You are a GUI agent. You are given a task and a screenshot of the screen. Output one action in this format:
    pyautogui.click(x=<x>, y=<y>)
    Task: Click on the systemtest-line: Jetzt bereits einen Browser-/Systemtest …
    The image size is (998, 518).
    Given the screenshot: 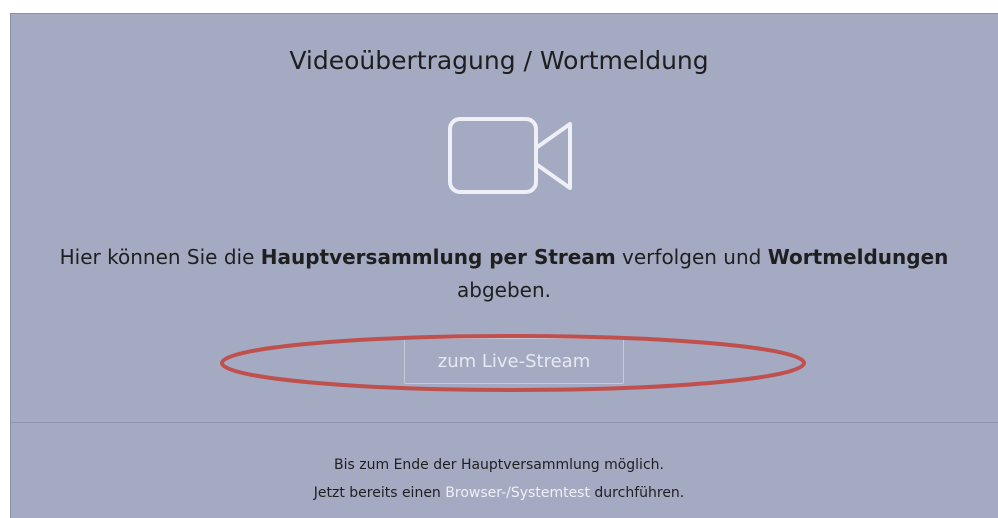 What is the action you would take?
    pyautogui.click(x=499, y=493)
    